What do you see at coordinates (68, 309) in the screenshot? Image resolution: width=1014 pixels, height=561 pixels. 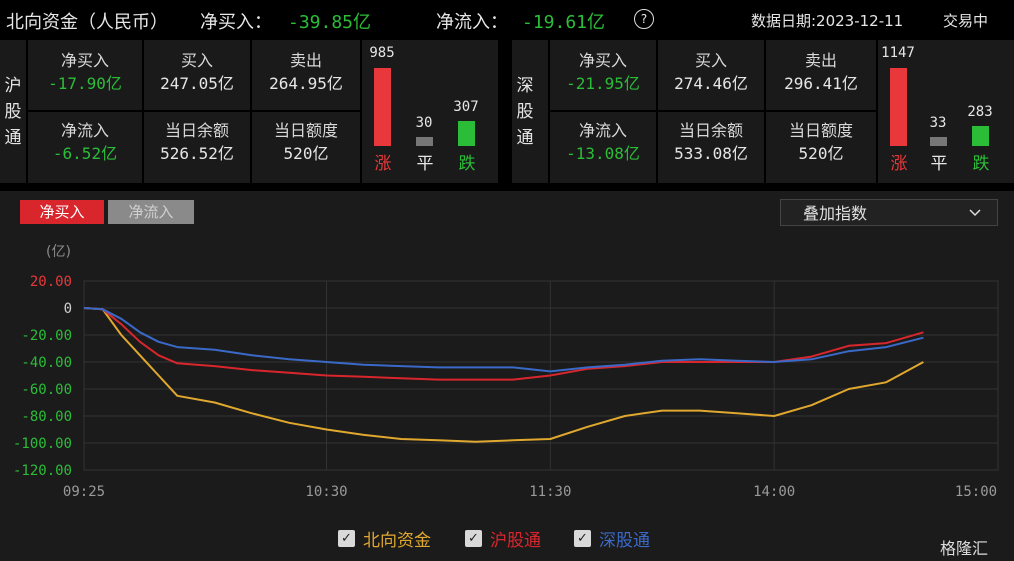 I see `y-tick-label: 0` at bounding box center [68, 309].